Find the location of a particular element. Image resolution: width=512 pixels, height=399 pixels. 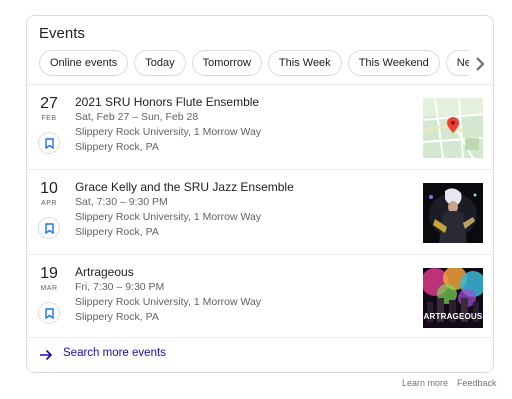

chip-next-week: Next Week is located at coordinates (457, 63).